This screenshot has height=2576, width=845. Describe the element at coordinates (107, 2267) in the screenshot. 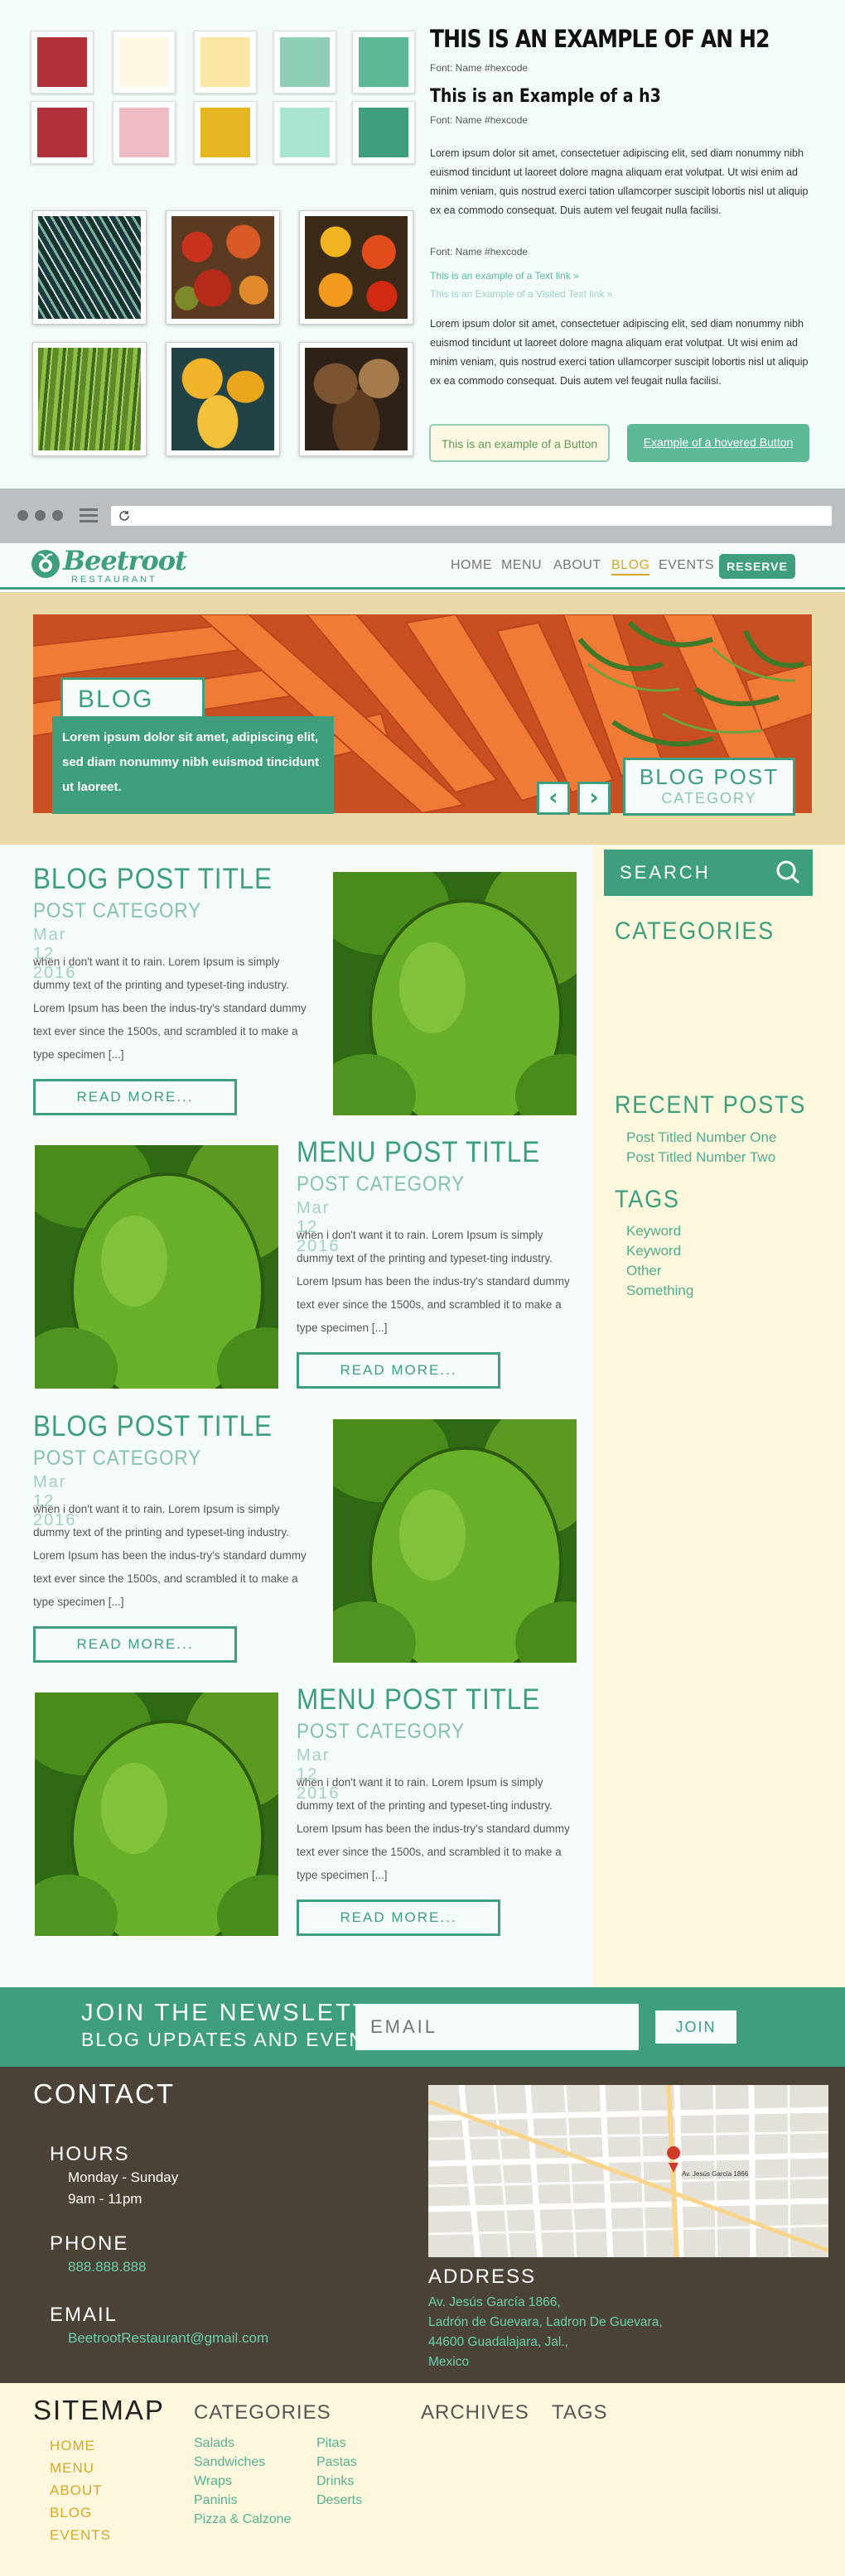

I see `phone-link: 888.888.888` at that location.